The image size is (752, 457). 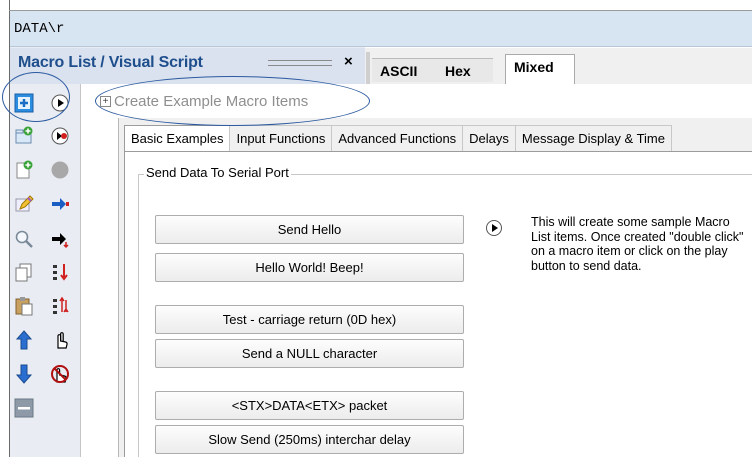 I want to click on send-data-group-label: Send Data To Serial Port, so click(x=217, y=172).